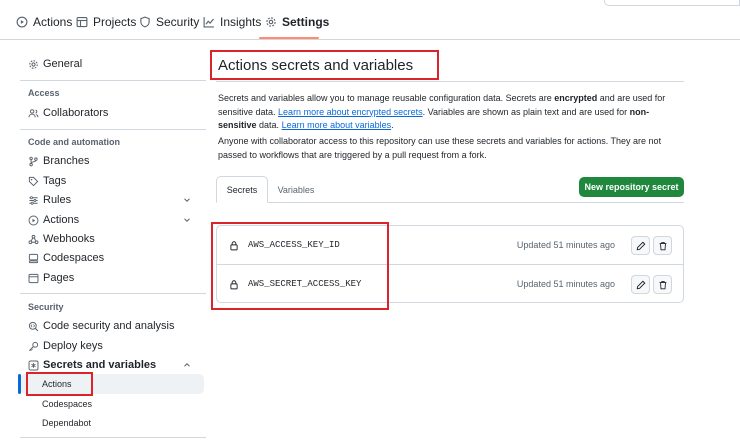 The width and height of the screenshot is (740, 448). Describe the element at coordinates (112, 64) in the screenshot. I see `sidebar-item-general: General` at that location.